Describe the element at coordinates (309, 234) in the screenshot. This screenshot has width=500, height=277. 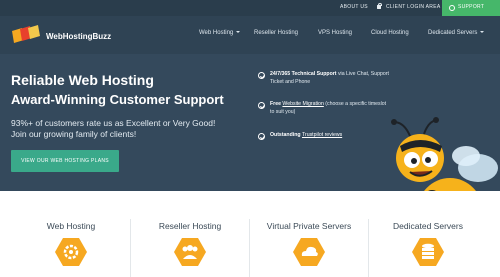
I see `product-vps: Virtual Private Servers` at that location.